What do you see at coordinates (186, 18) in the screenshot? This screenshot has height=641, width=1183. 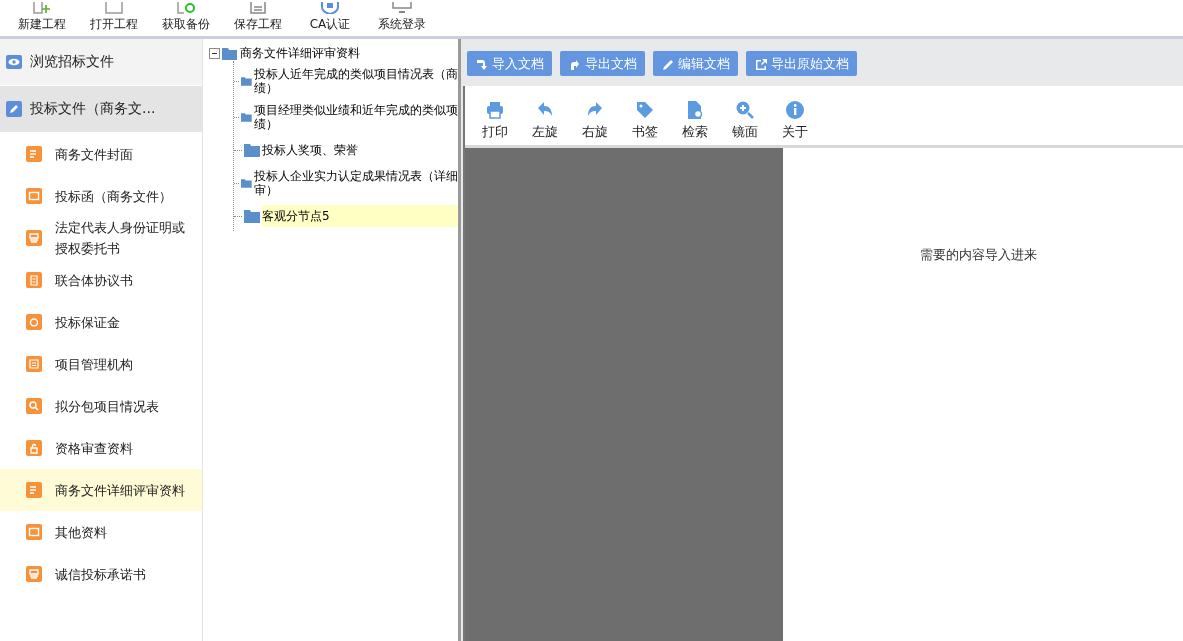 I see `toolbar-button: 获取备份` at bounding box center [186, 18].